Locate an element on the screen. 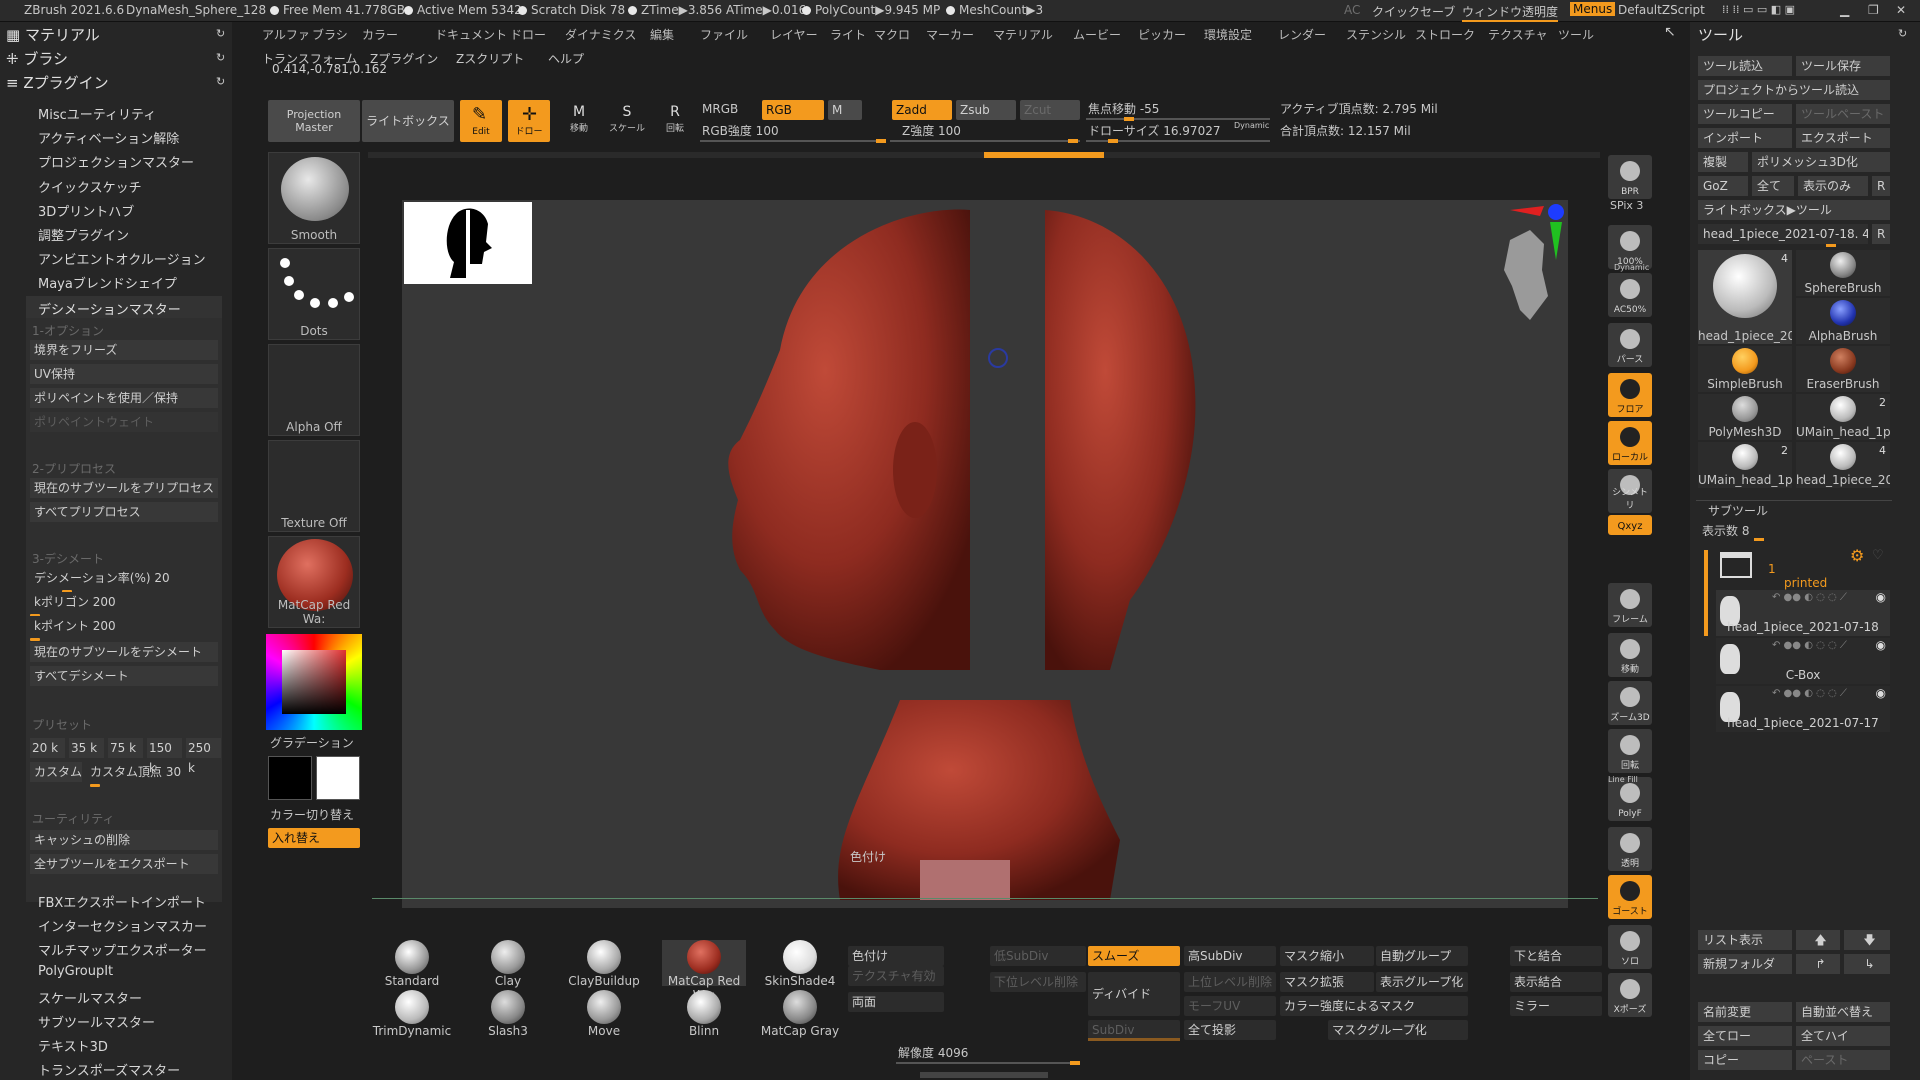 Image resolution: width=1920 pixels, height=1080 pixels. plugin-item: PolyGroupIt is located at coordinates (75, 971).